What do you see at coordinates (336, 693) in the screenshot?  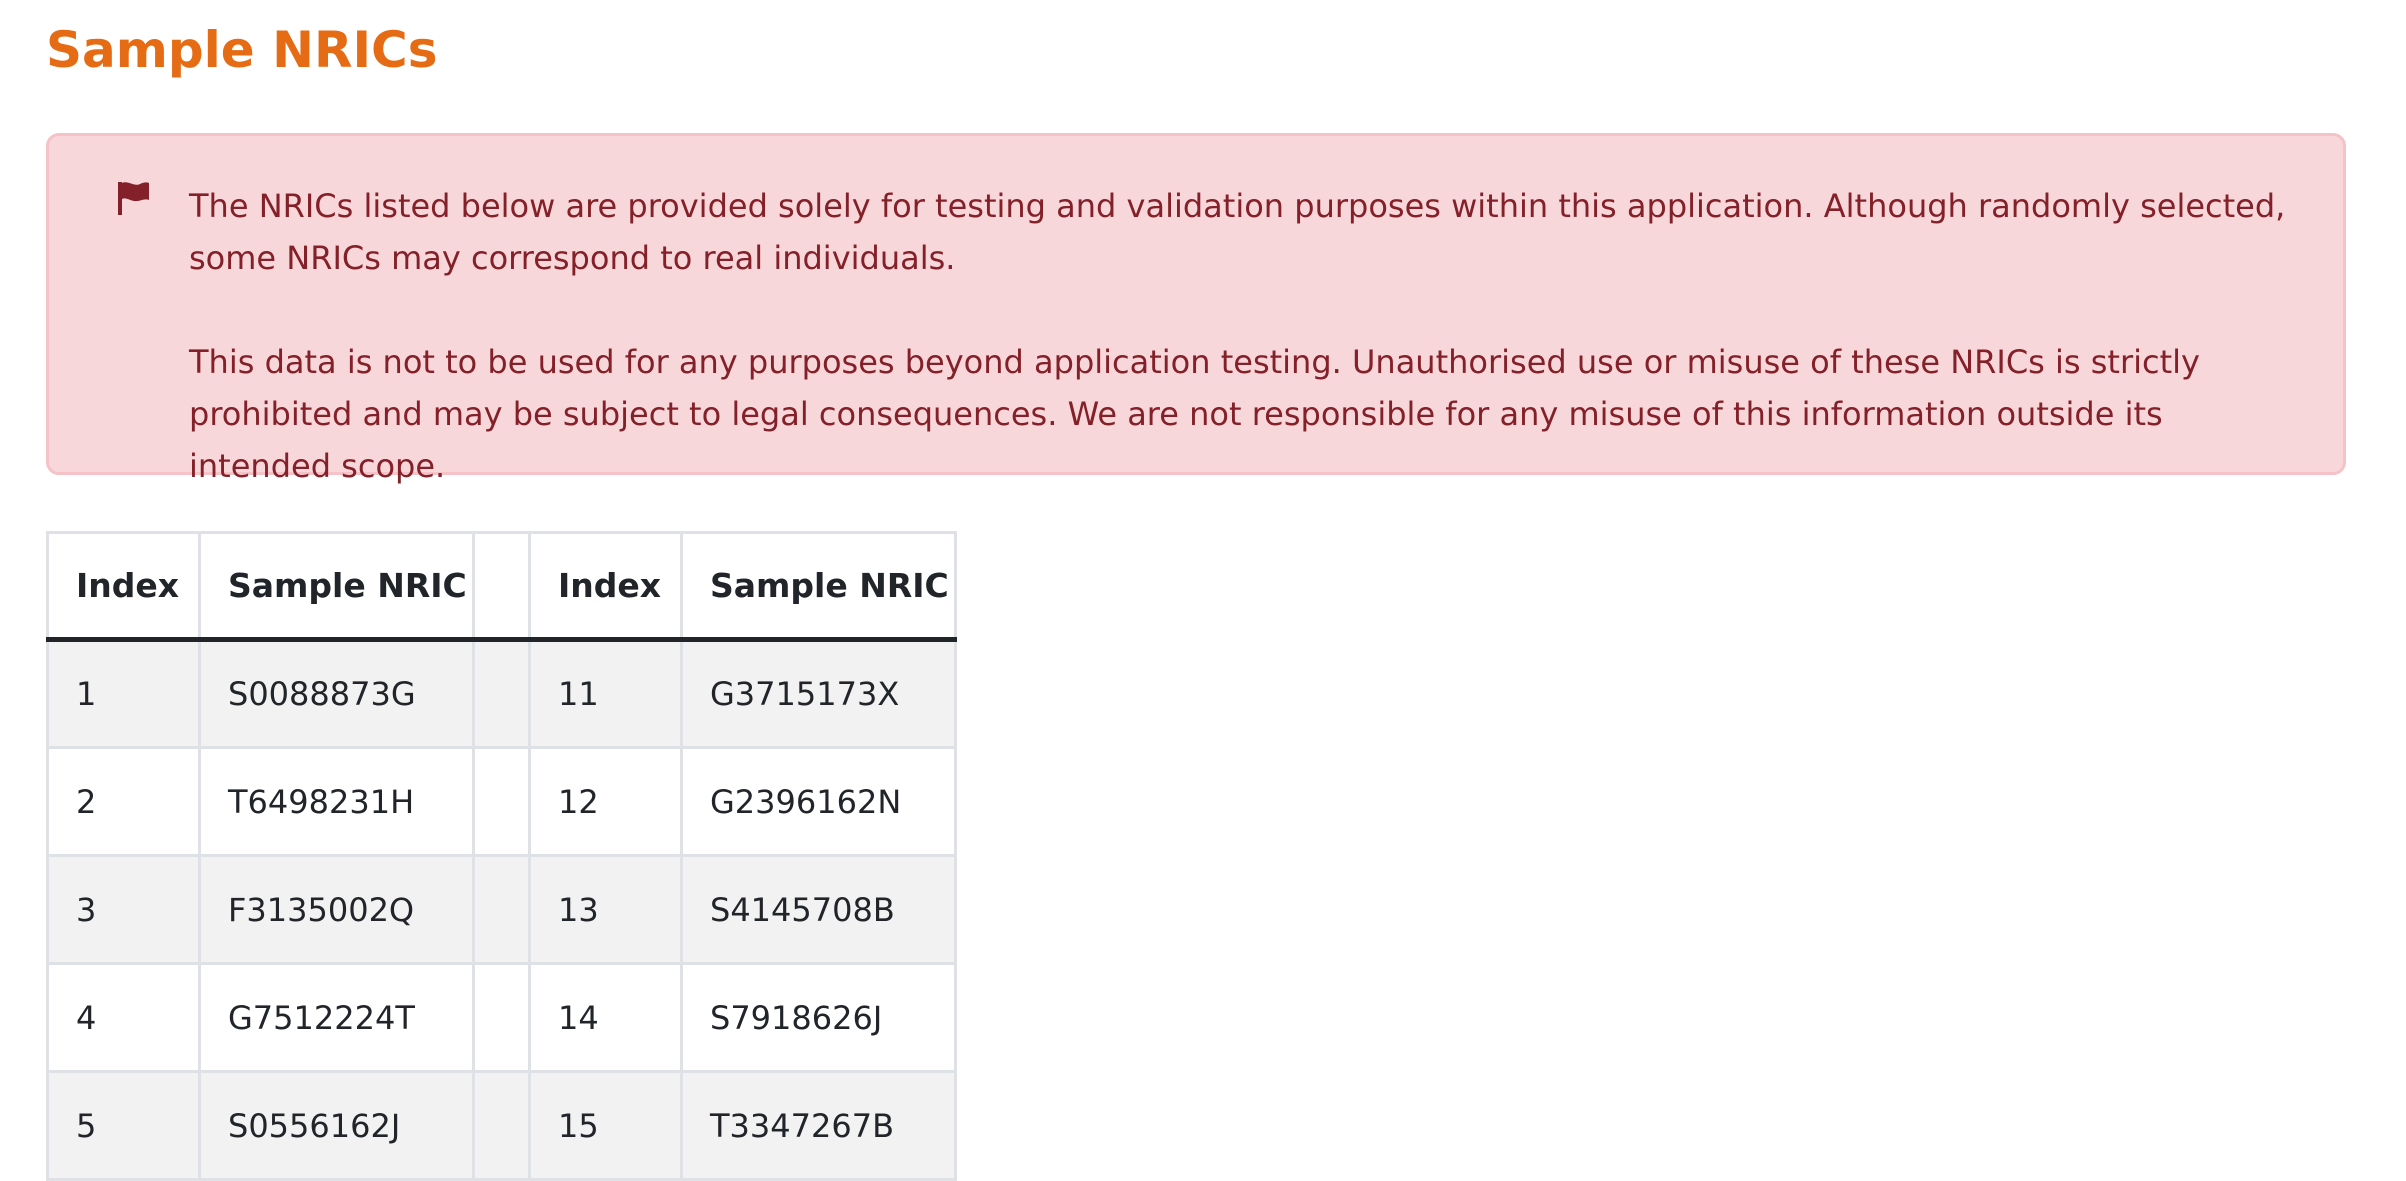 I see `nric-cell: S0088873G` at bounding box center [336, 693].